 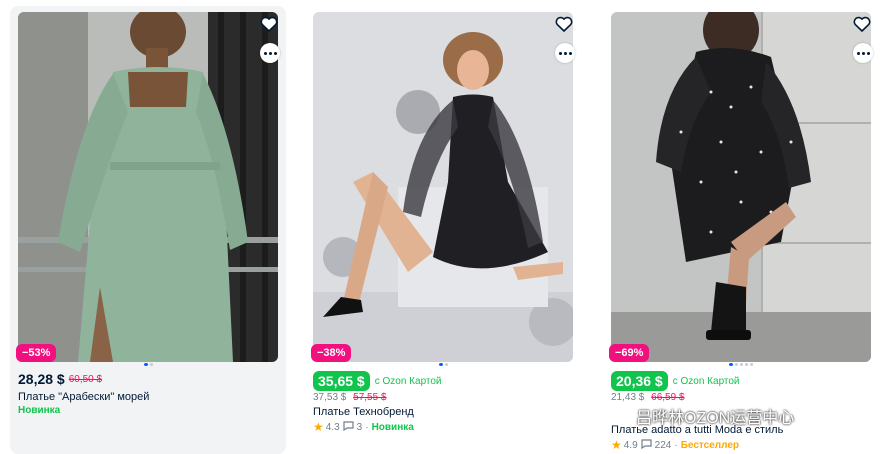 I want to click on regular-price-row: 37,53 $ 57,55 $, so click(x=350, y=397).